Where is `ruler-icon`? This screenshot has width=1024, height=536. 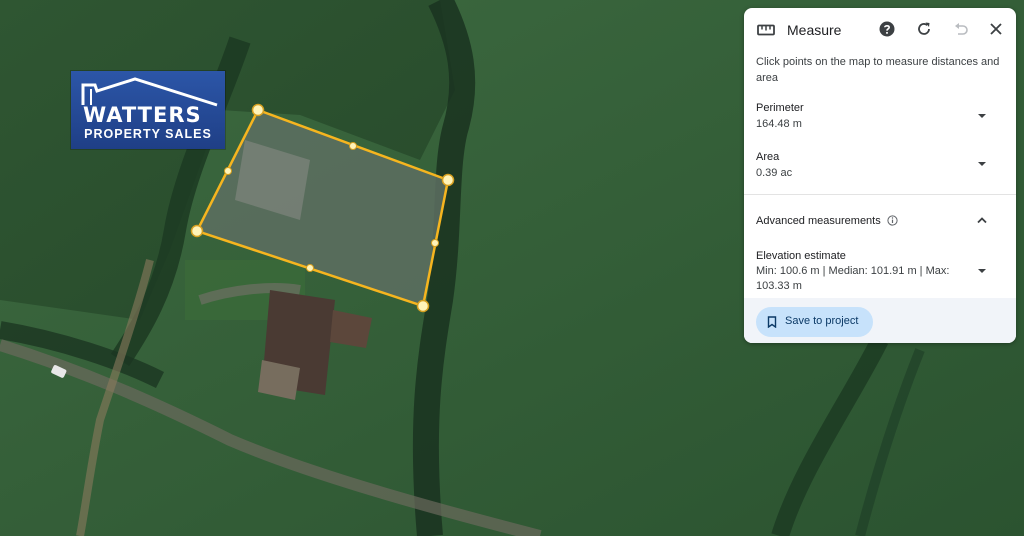 ruler-icon is located at coordinates (766, 30).